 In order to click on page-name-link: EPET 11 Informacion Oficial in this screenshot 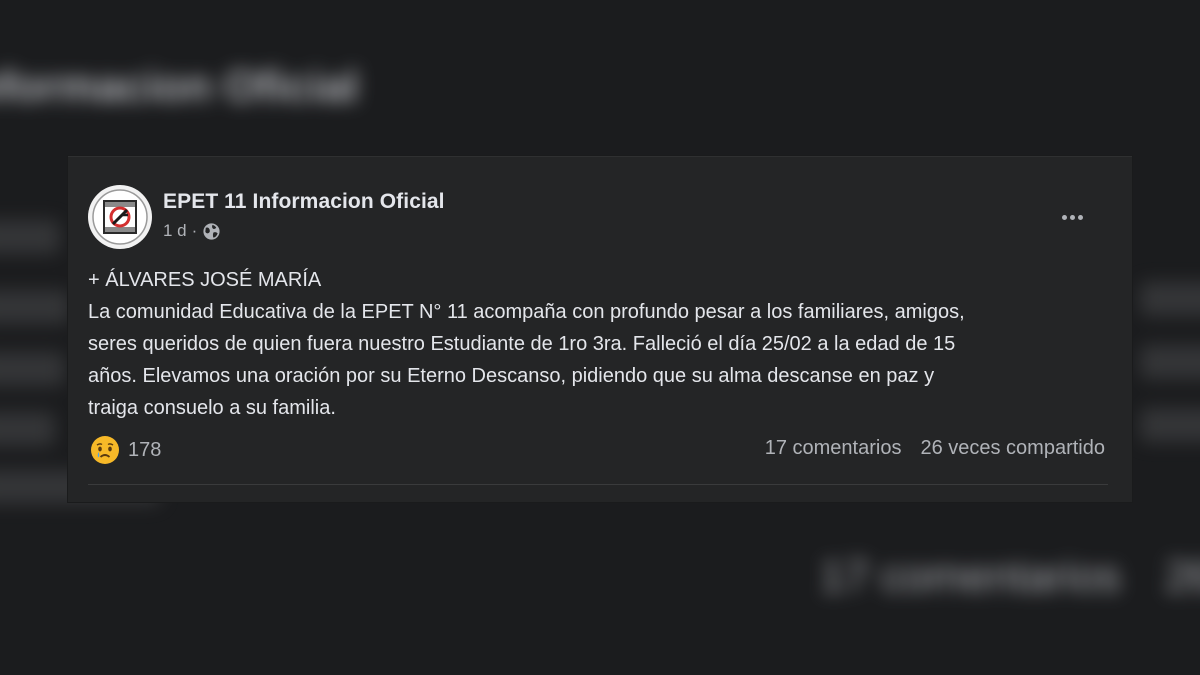, I will do `click(304, 202)`.